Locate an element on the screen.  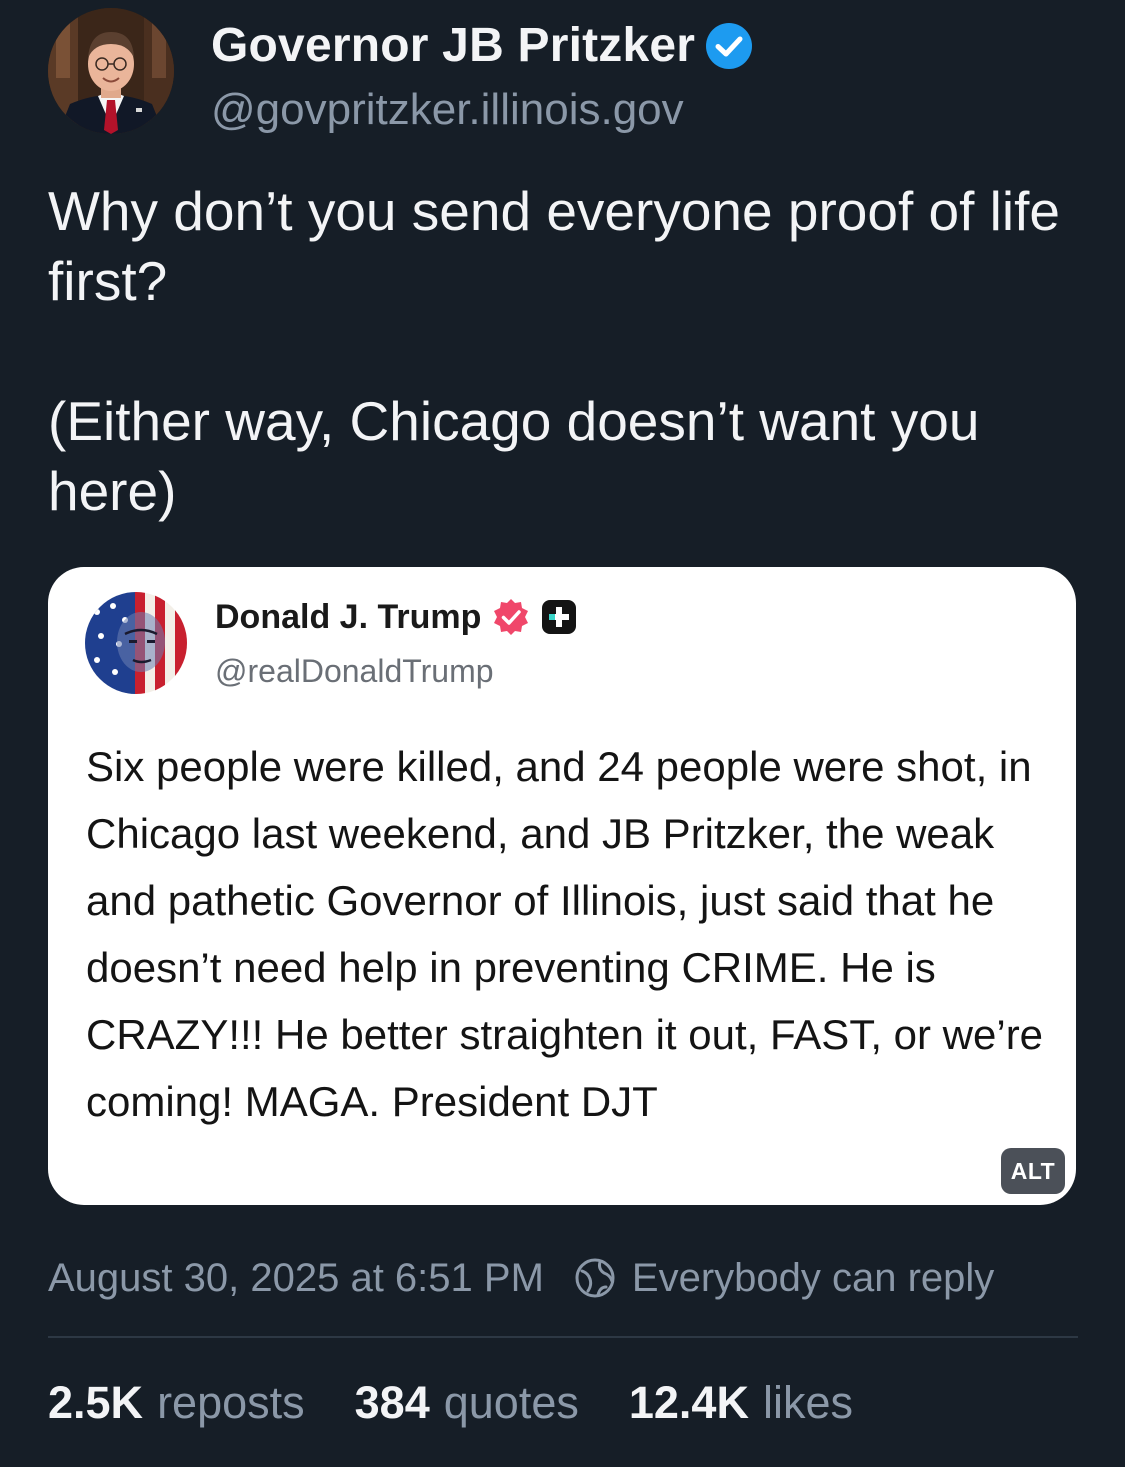
globe-icon is located at coordinates (595, 1278).